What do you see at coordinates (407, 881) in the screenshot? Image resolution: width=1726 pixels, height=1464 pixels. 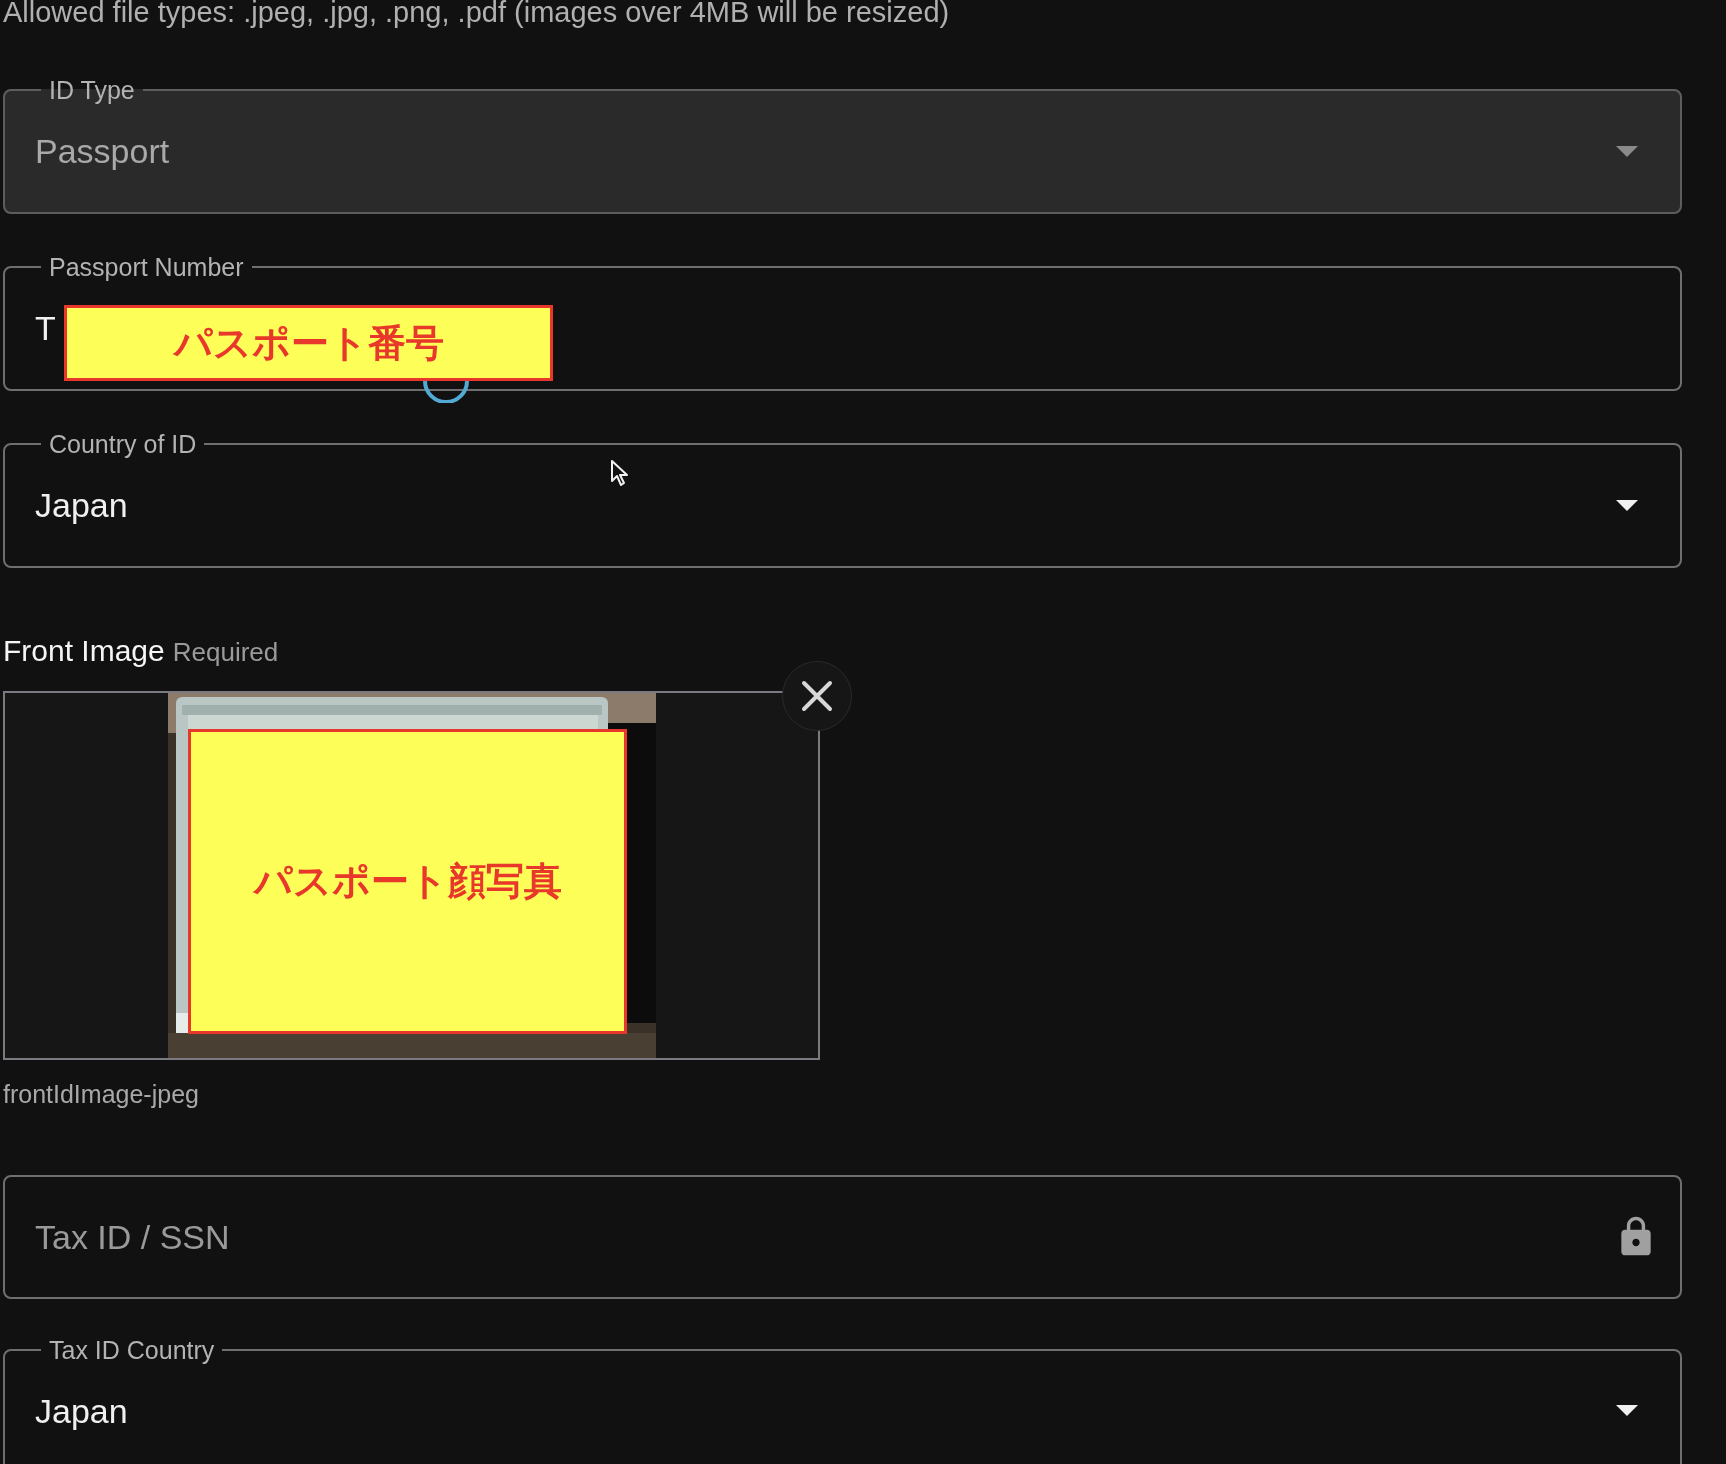 I see `annotation-label: パスポート顔写真` at bounding box center [407, 881].